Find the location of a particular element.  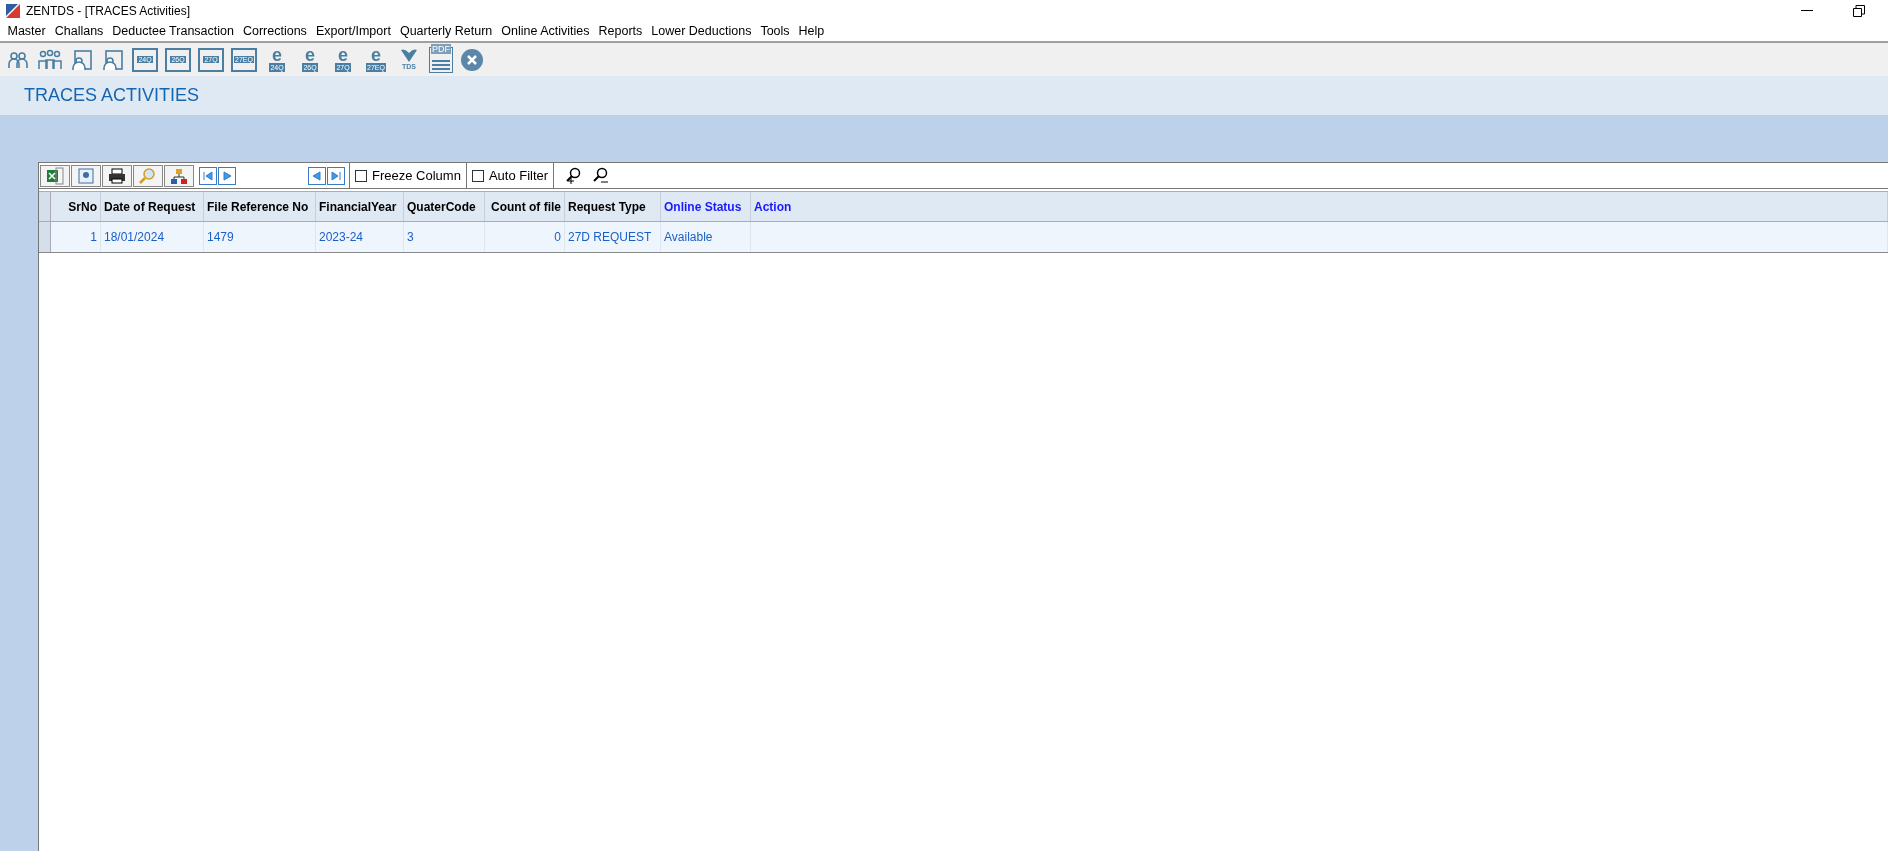

menu-item: Help is located at coordinates (811, 31).